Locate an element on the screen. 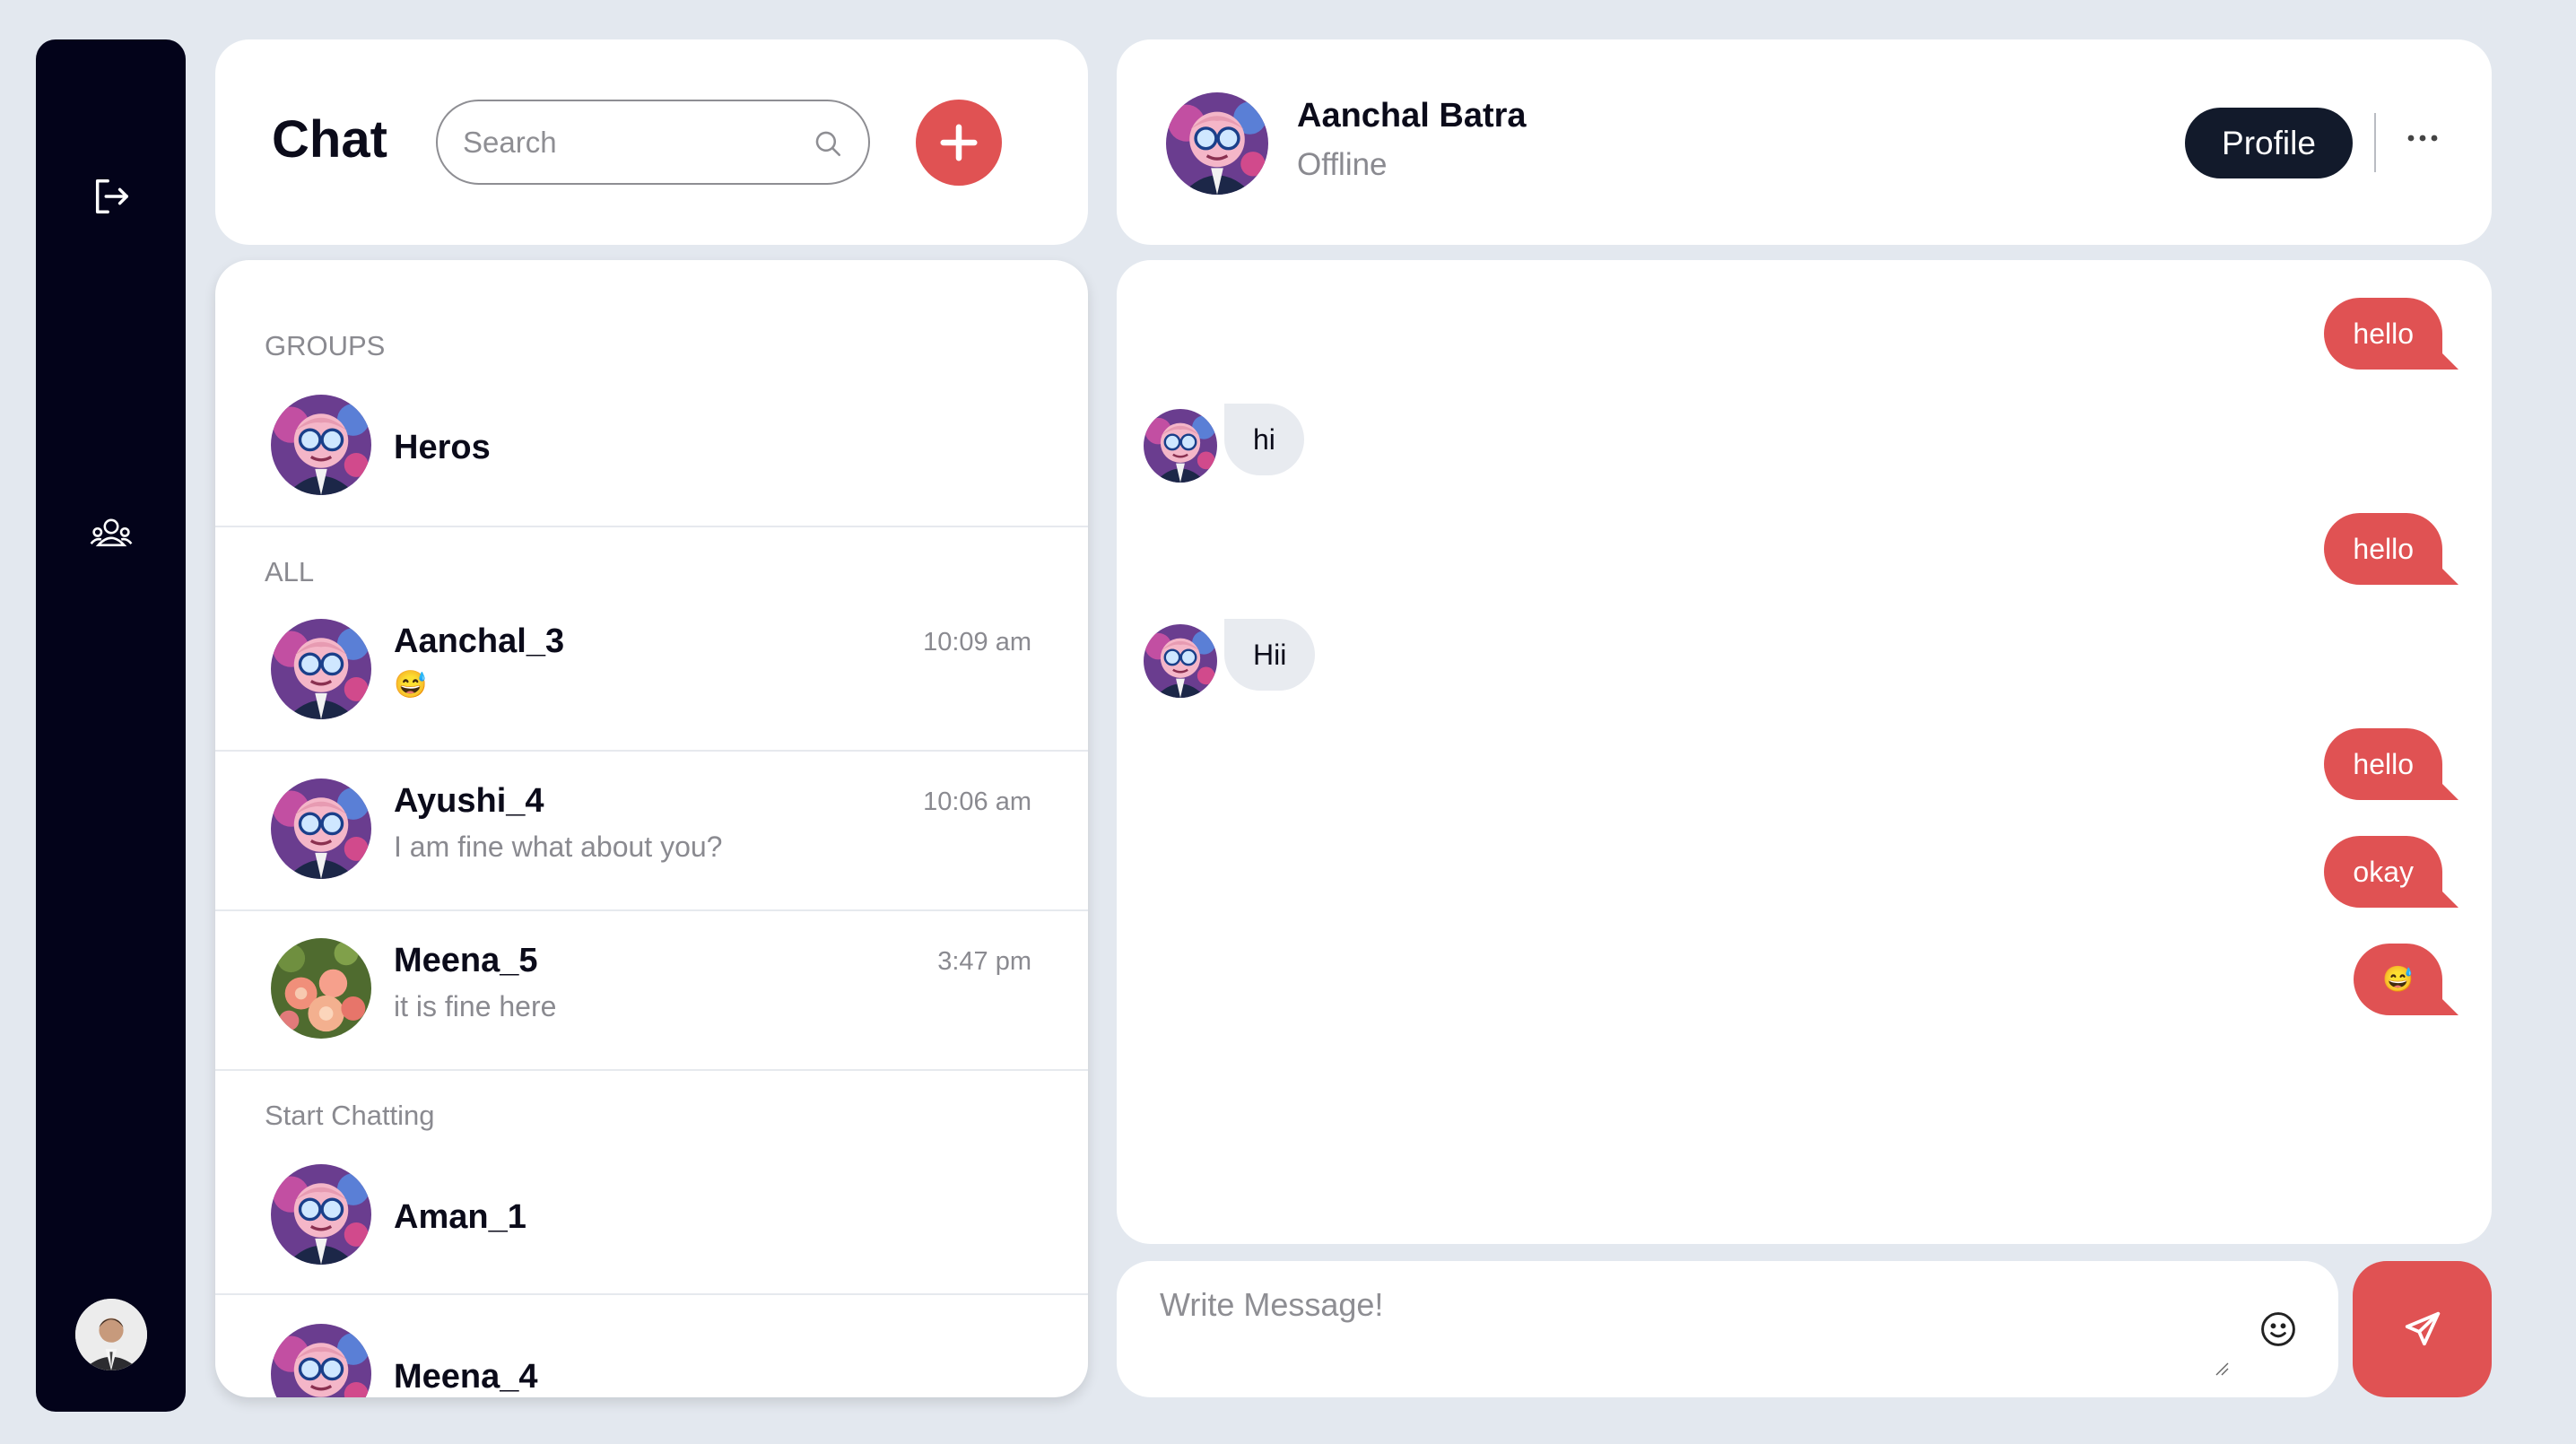  groups-section-label: GROUPS is located at coordinates (325, 345).